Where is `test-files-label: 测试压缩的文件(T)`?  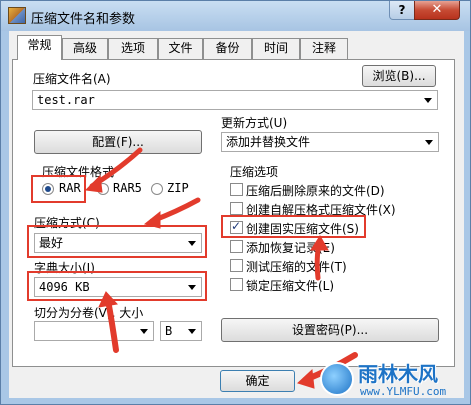
test-files-label: 测试压缩的文件(T) is located at coordinates (296, 266).